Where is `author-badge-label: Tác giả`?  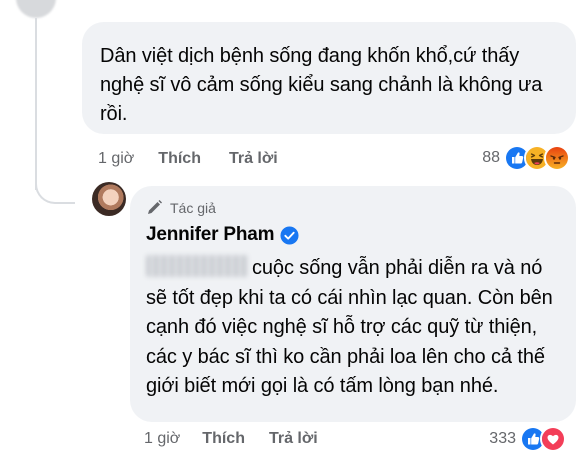 author-badge-label: Tác giả is located at coordinates (193, 208).